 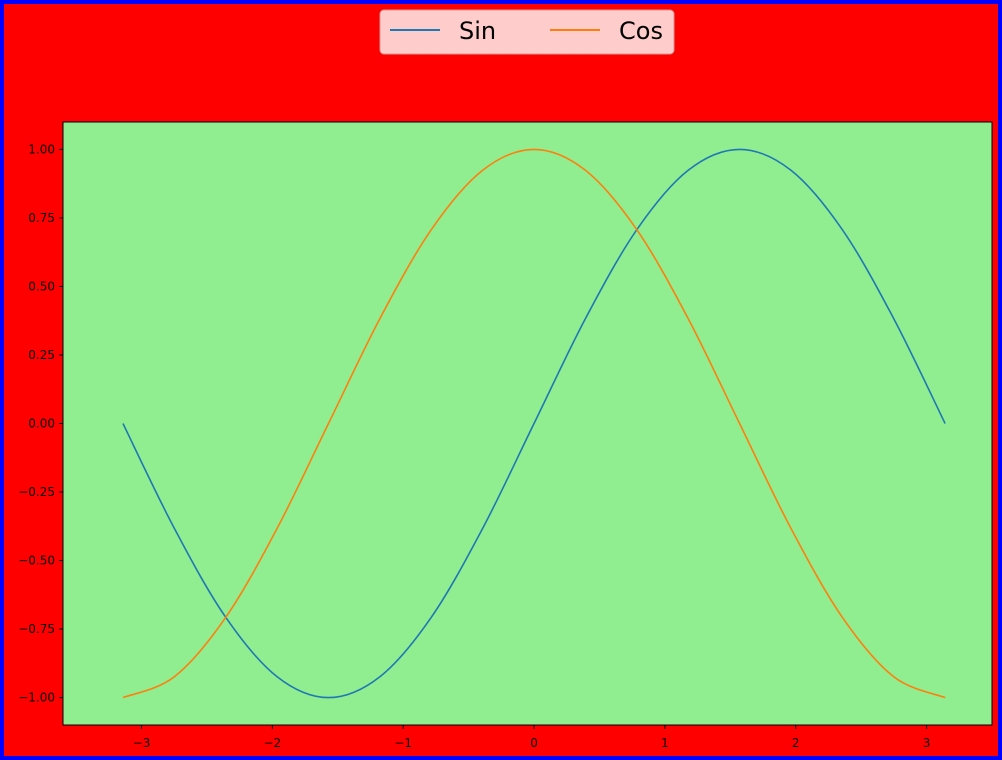 What do you see at coordinates (477, 31) in the screenshot?
I see `legend-label-sin: Sin` at bounding box center [477, 31].